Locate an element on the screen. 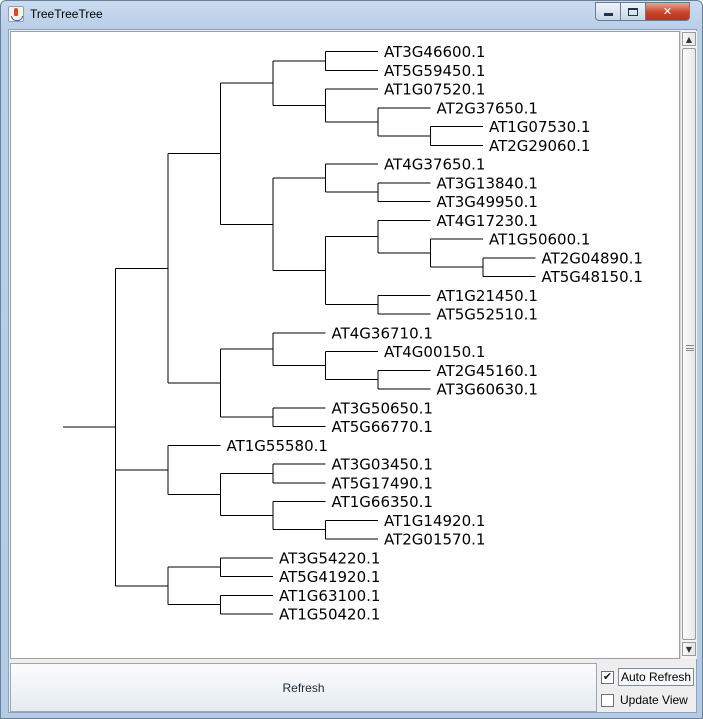 This screenshot has width=703, height=719. leaf-label: AT5G59450.1 is located at coordinates (434, 71).